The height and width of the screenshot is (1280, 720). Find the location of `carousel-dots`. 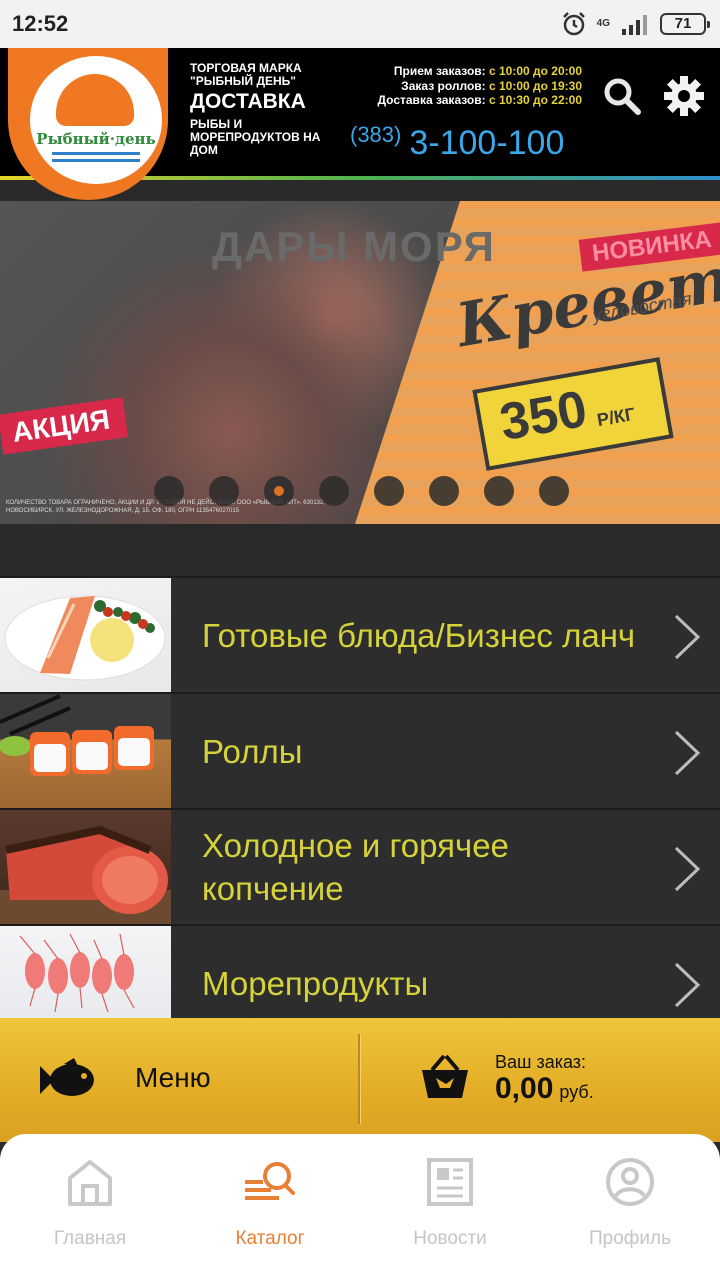

carousel-dots is located at coordinates (361, 491).